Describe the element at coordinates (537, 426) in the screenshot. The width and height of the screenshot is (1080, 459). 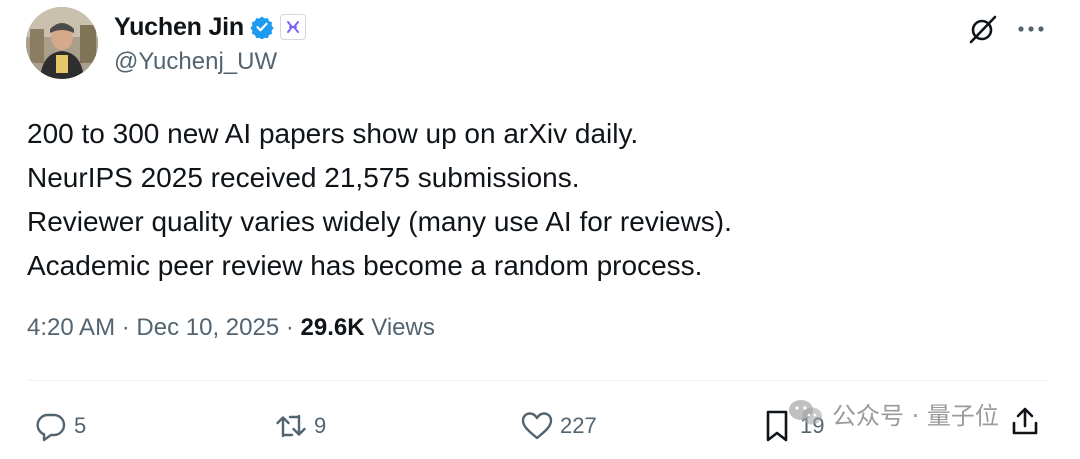
I see `like-icon` at that location.